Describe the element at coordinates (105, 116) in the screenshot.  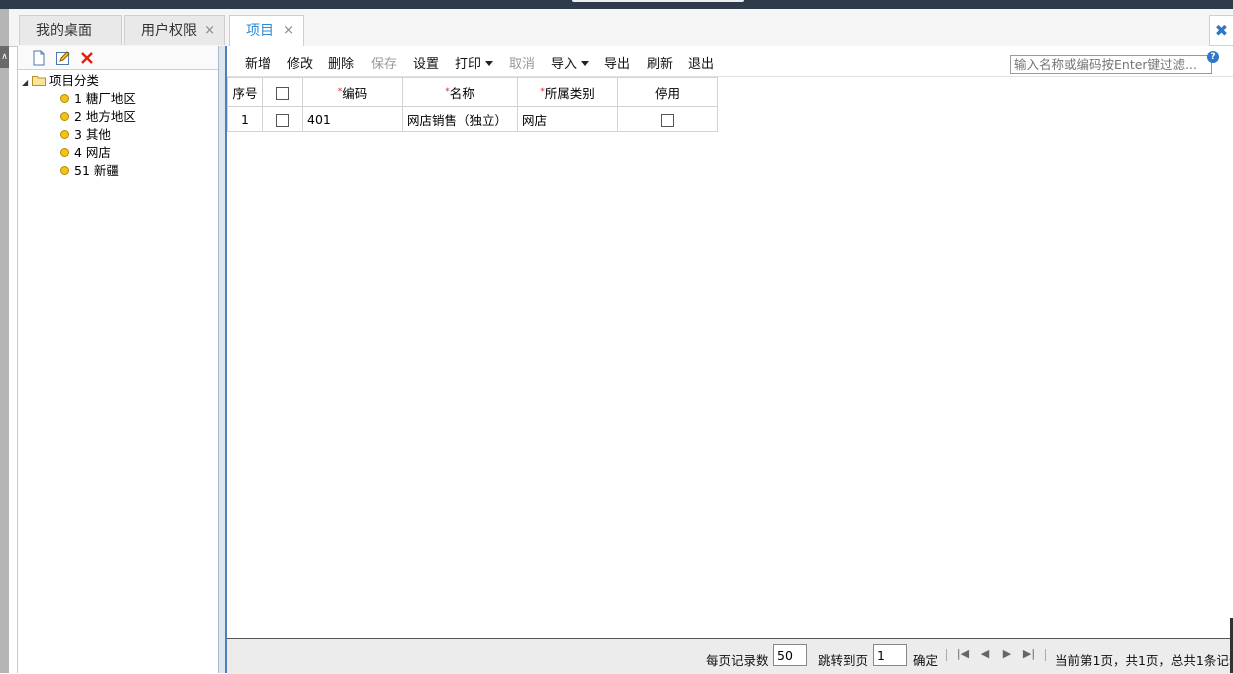
I see `tree-item-label: 2 地方地区` at that location.